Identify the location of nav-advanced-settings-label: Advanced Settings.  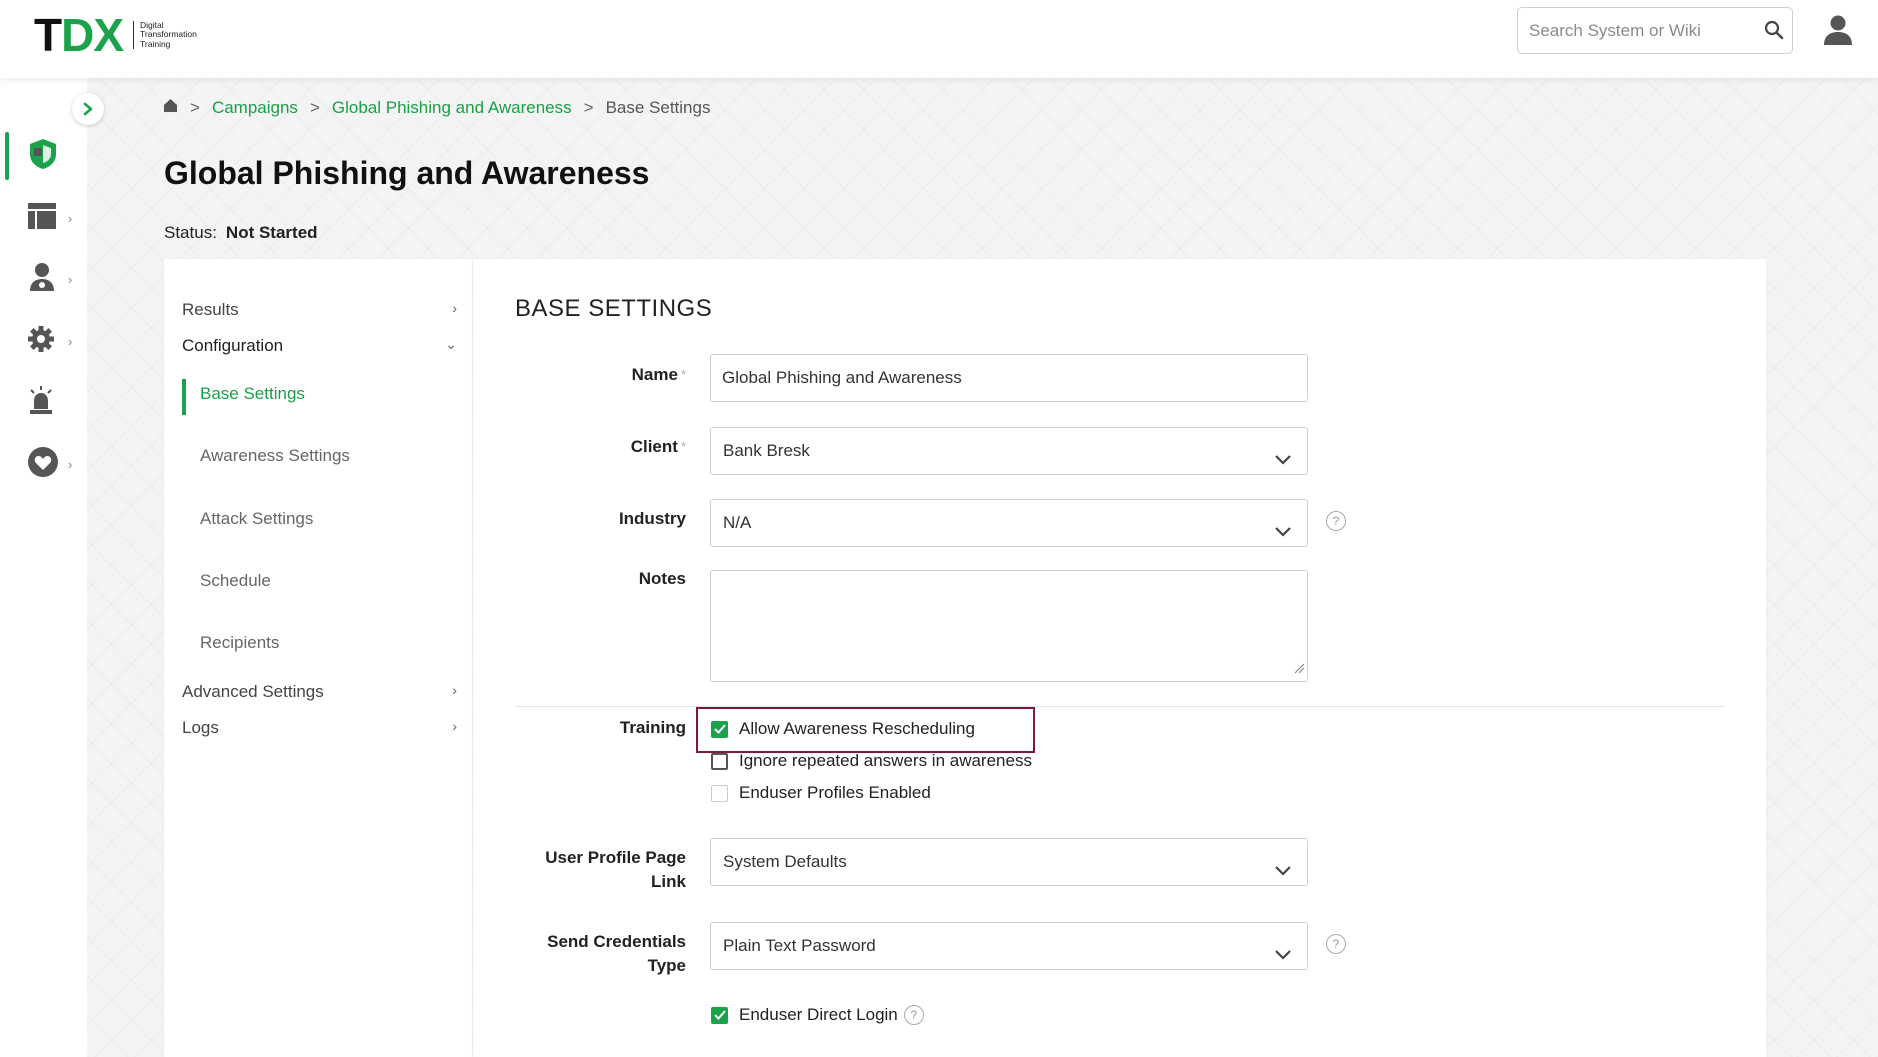
(253, 691).